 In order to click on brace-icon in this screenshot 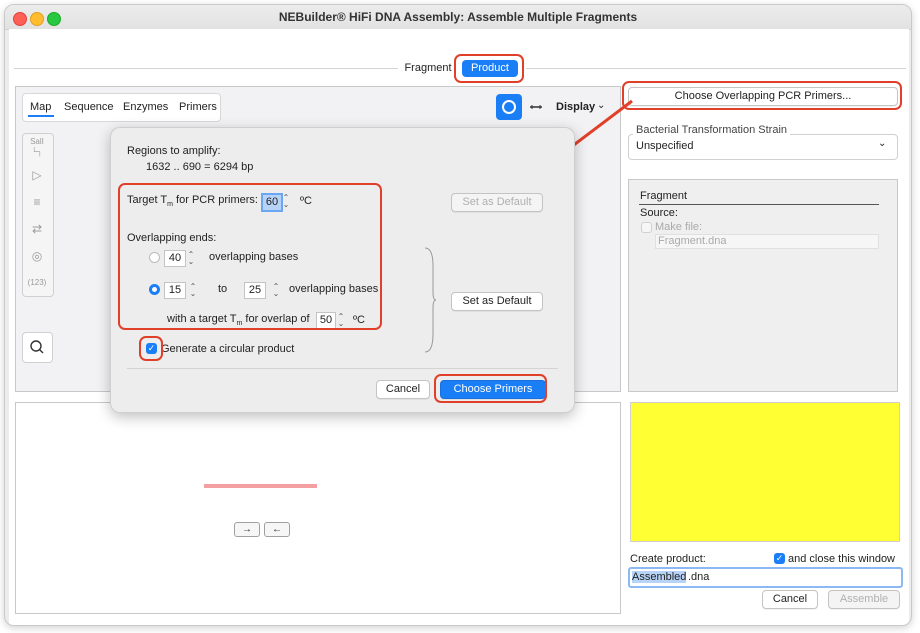, I will do `click(430, 300)`.